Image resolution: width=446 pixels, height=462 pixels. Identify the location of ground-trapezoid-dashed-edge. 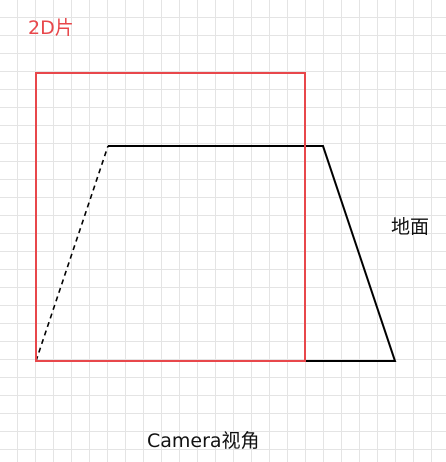
(72, 253).